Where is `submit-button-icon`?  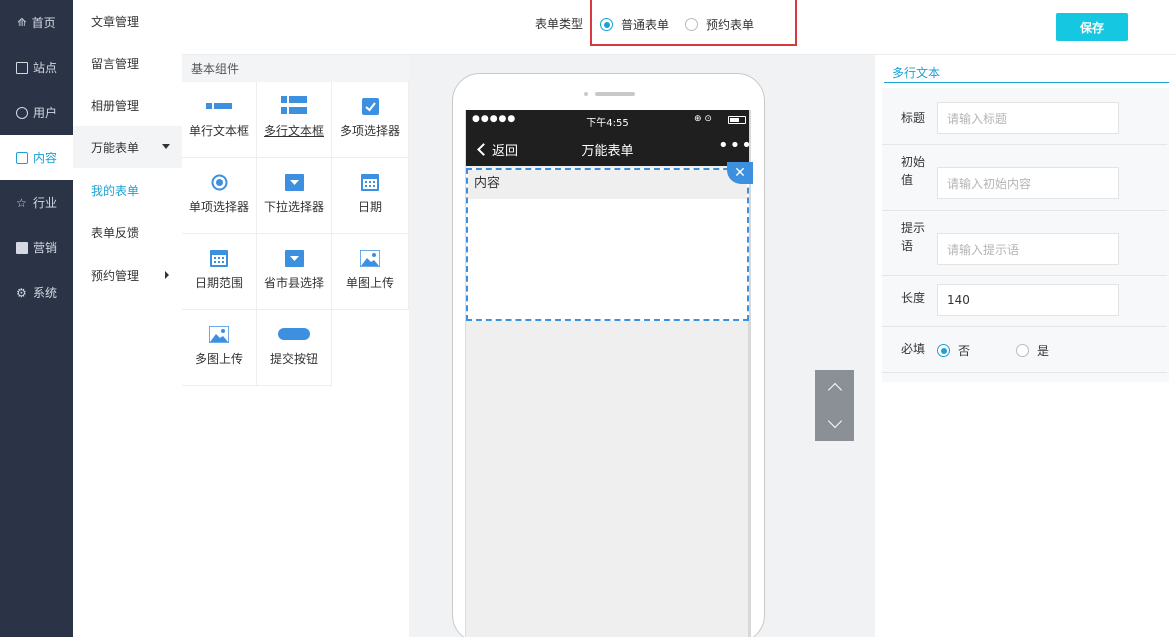
submit-button-icon is located at coordinates (294, 334).